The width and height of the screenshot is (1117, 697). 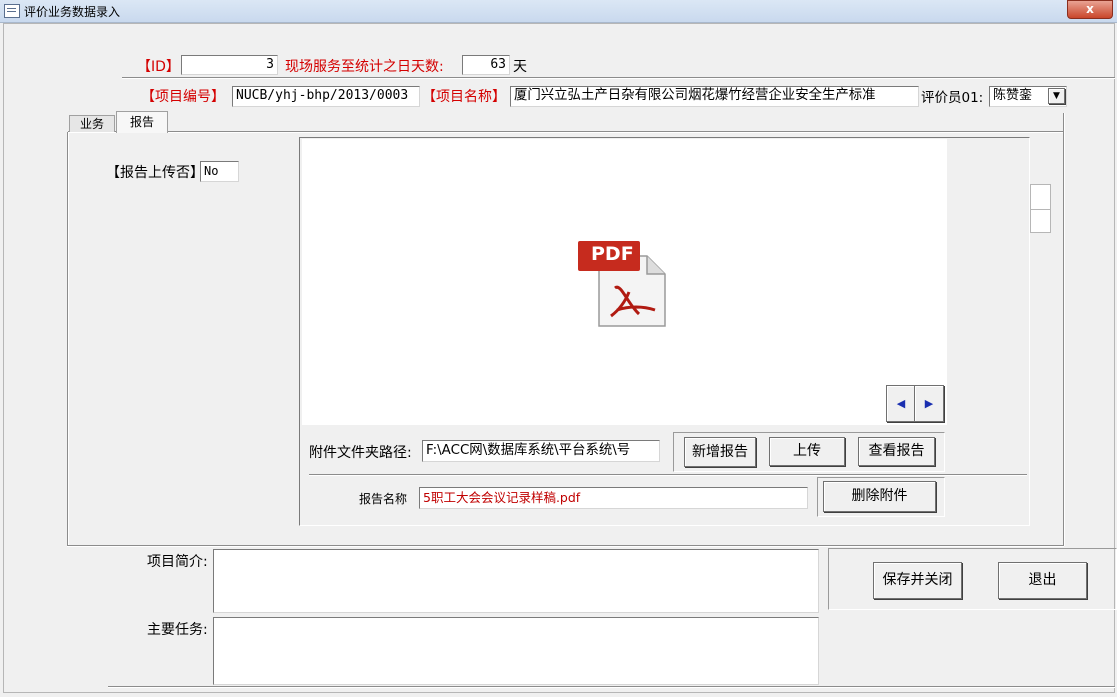 I want to click on header-divider, so click(x=618, y=78).